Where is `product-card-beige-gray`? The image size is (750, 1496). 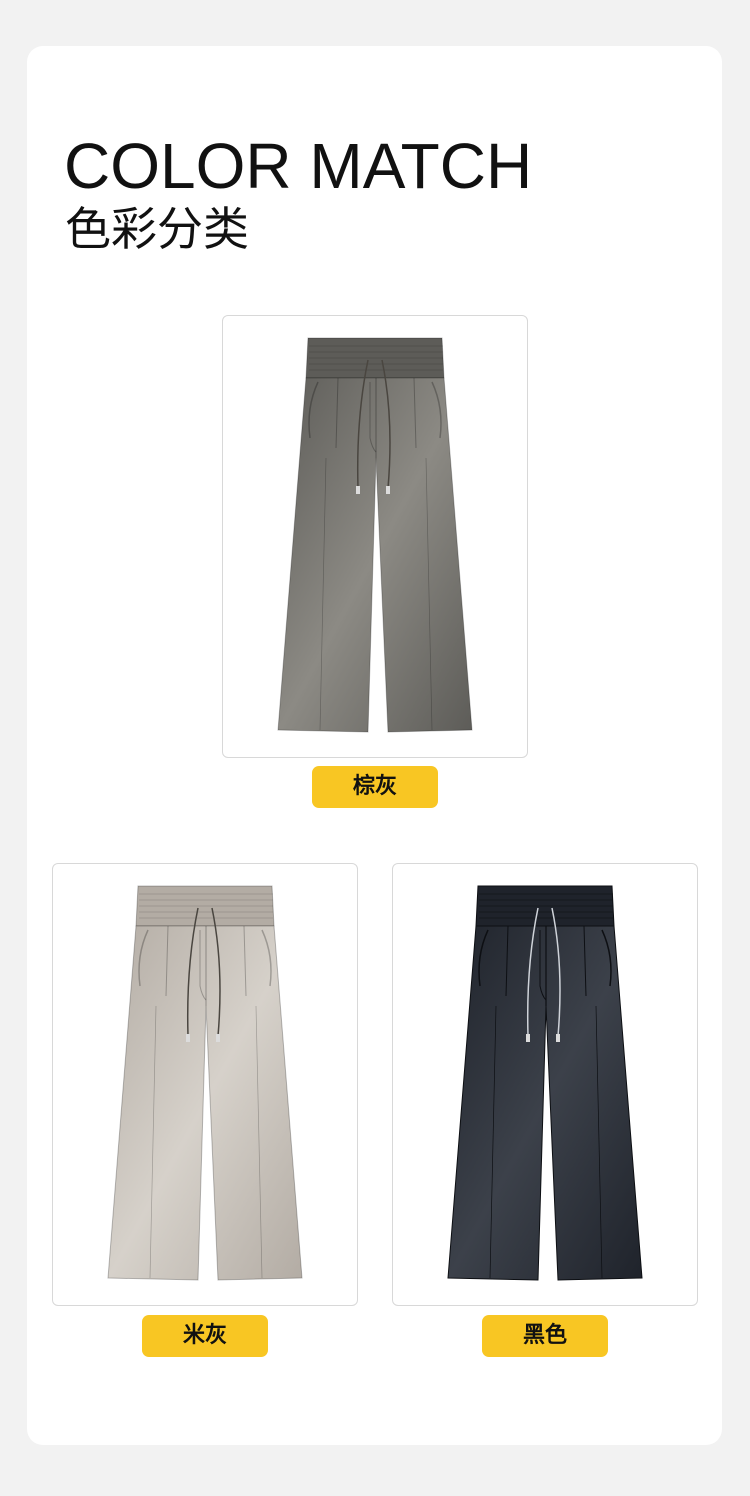 product-card-beige-gray is located at coordinates (205, 1084).